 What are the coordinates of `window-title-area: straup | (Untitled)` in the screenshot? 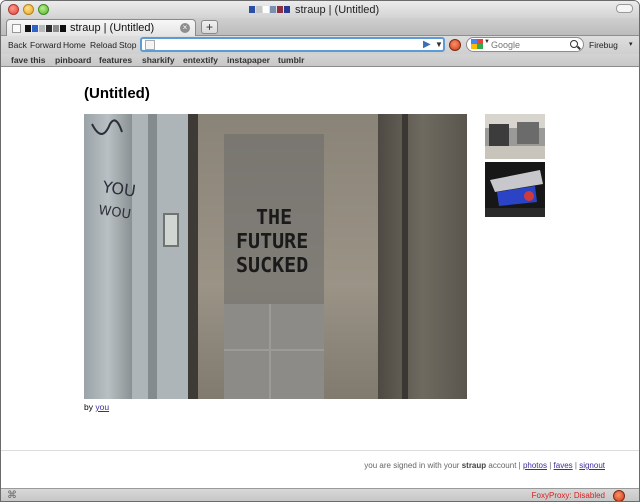 It's located at (314, 9).